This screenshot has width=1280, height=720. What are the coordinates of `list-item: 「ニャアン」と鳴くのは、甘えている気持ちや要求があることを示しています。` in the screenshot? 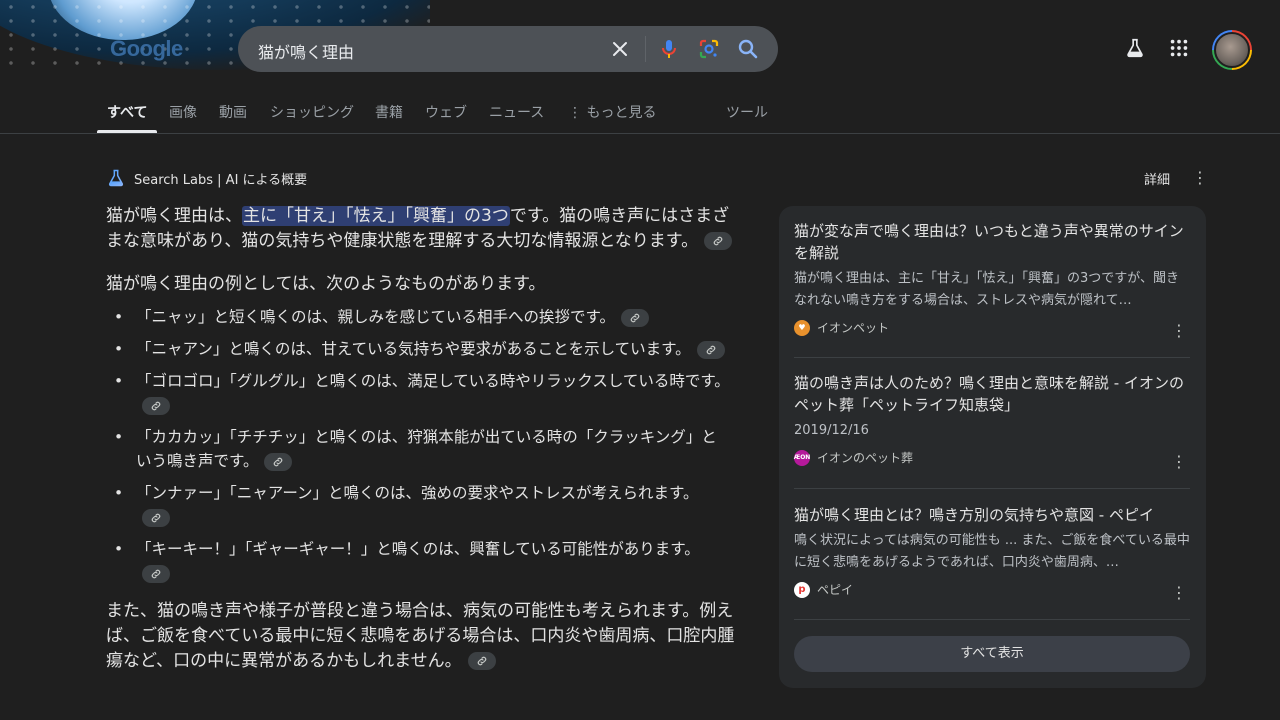 It's located at (421, 349).